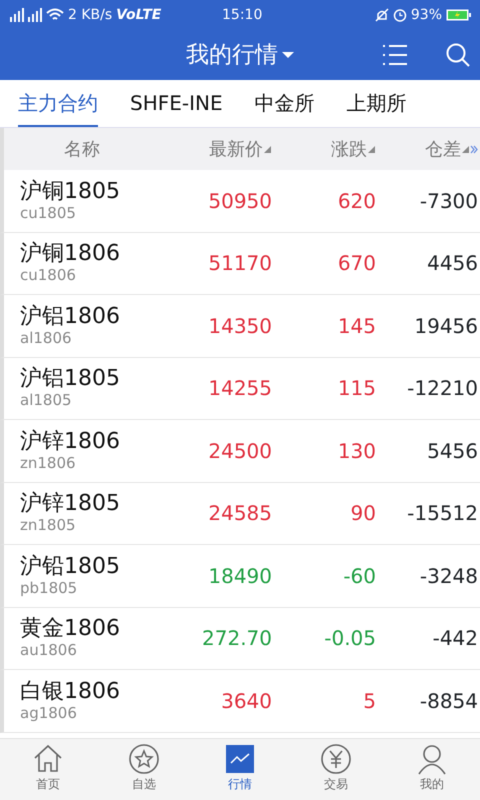  I want to click on market-tab: 中金所, so click(284, 103).